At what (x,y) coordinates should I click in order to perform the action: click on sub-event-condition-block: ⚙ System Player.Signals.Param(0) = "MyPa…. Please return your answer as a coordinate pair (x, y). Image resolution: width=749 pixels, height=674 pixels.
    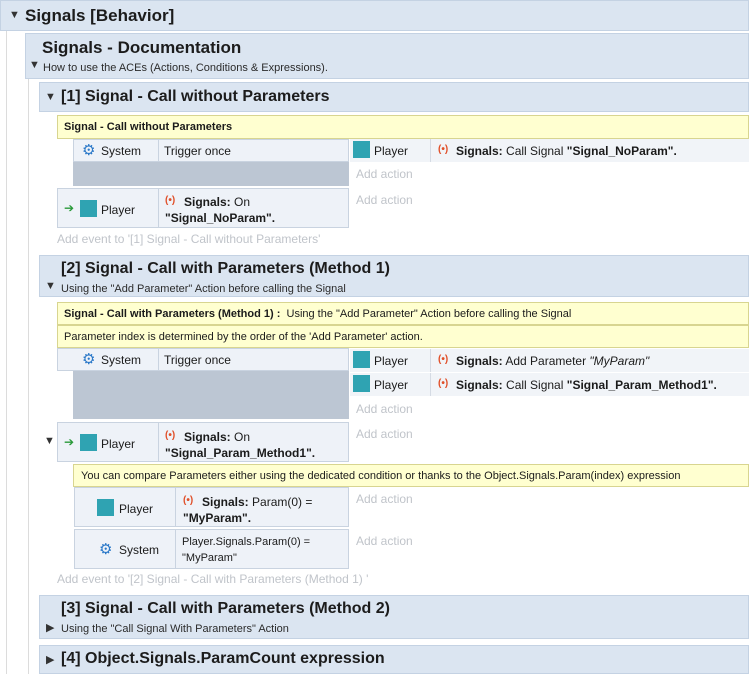
    Looking at the image, I should click on (211, 549).